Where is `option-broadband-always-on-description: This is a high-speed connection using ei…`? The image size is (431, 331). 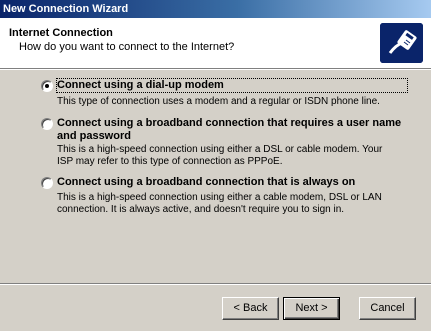 option-broadband-always-on-description: This is a high-speed connection using ei… is located at coordinates (219, 203).